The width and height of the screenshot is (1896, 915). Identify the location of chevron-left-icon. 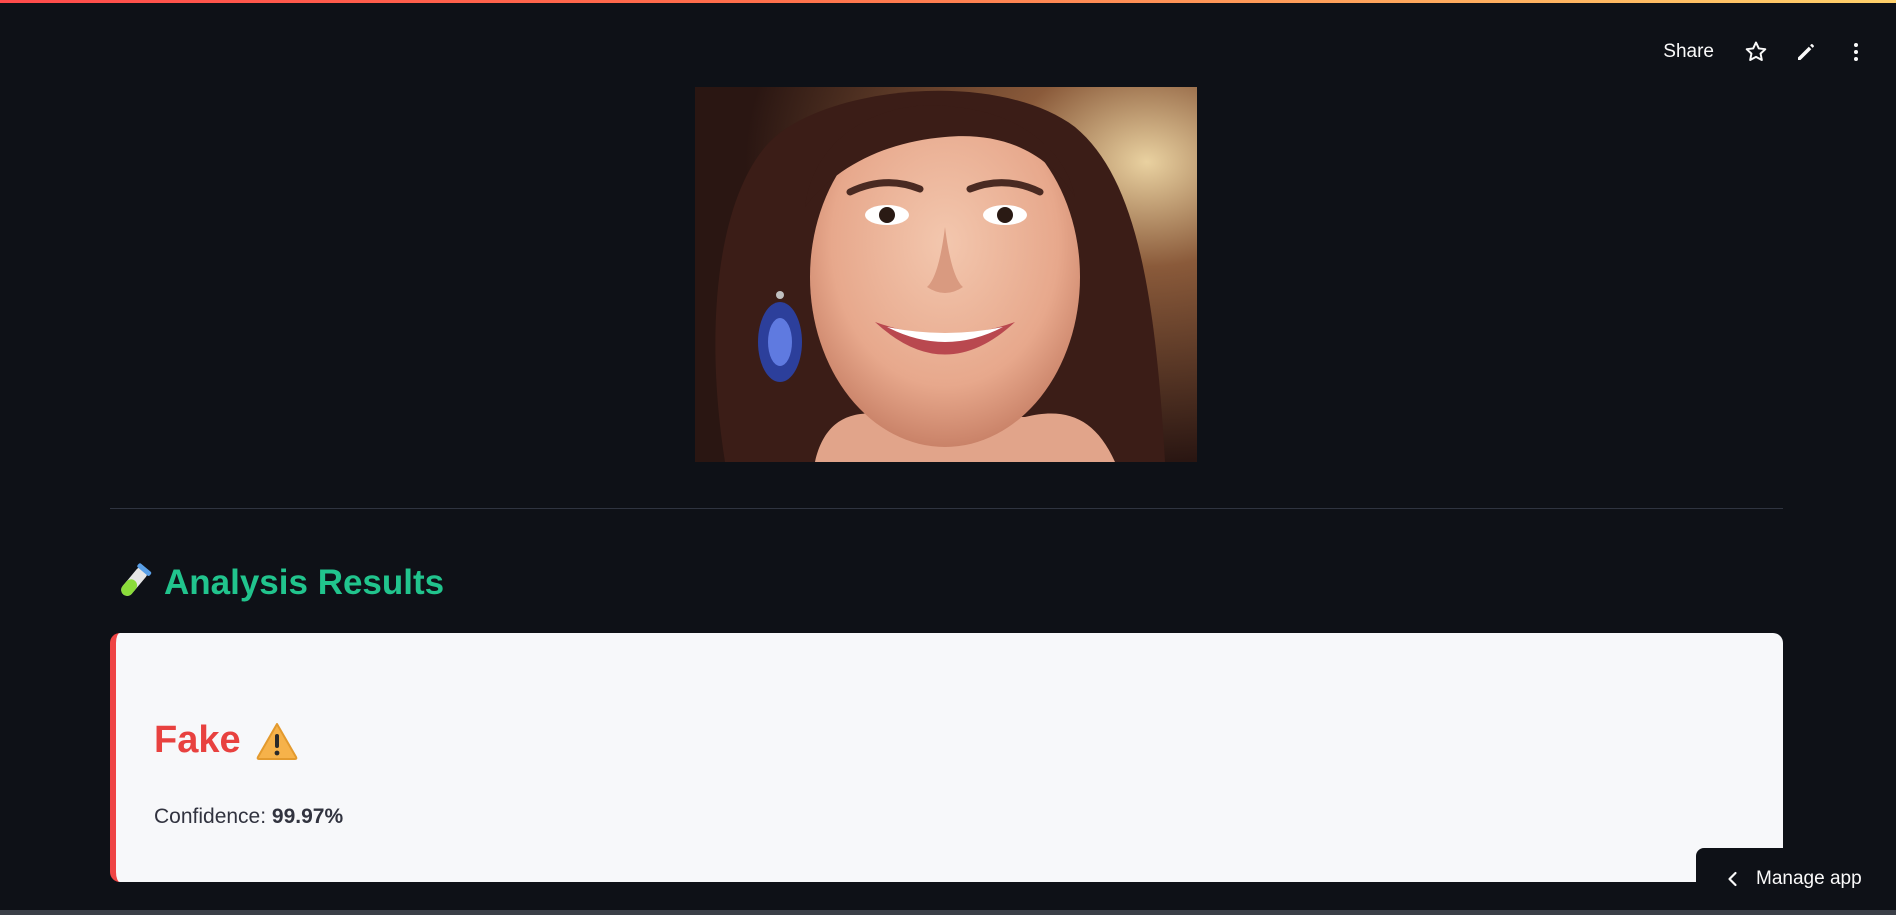
(1732, 879).